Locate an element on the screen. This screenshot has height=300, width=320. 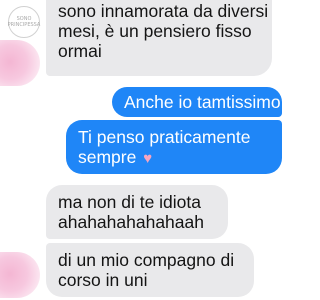
message-text: ormai is located at coordinates (80, 51).